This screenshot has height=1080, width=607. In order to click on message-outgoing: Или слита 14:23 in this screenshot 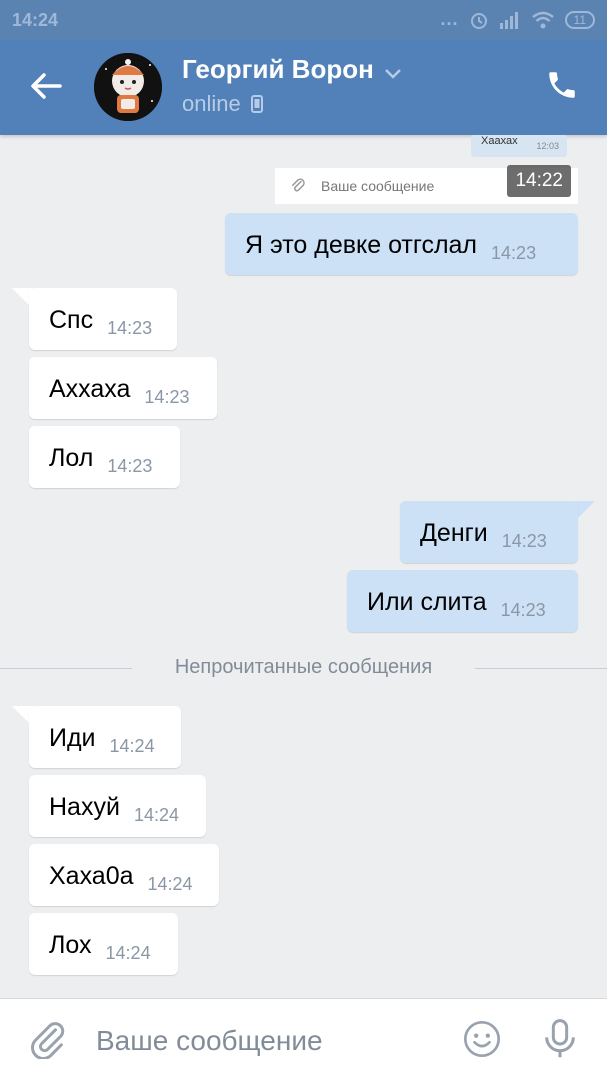, I will do `click(462, 601)`.